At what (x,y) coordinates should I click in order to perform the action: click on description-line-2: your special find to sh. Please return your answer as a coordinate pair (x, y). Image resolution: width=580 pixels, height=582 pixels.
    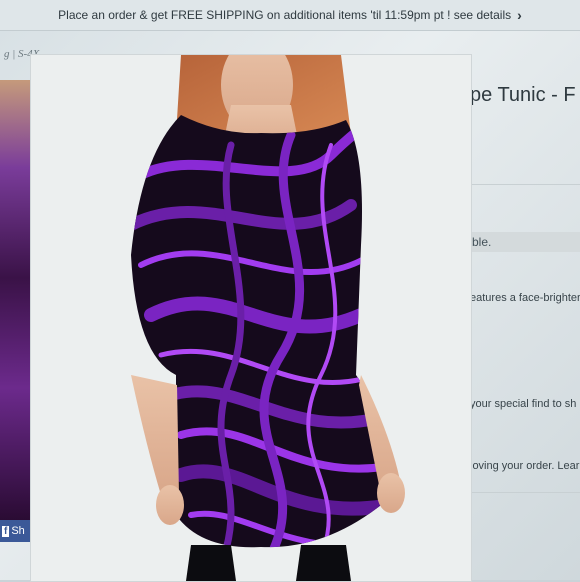
    Looking at the image, I should click on (523, 404).